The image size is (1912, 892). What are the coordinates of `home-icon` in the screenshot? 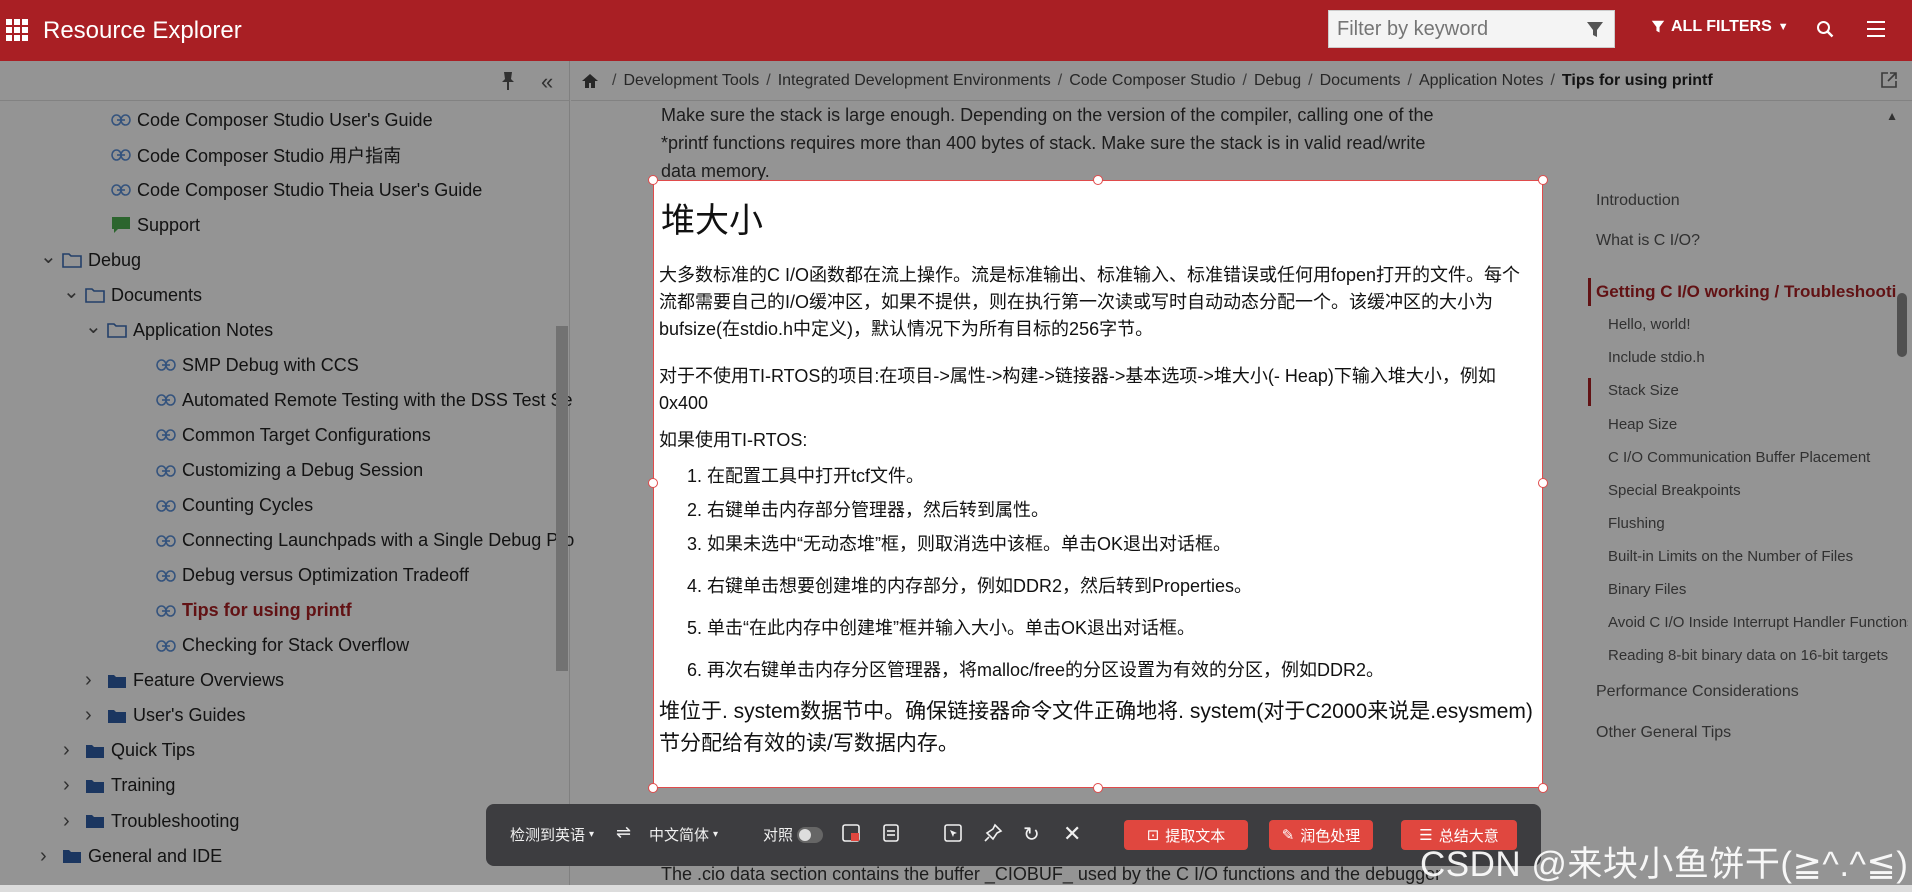 It's located at (590, 81).